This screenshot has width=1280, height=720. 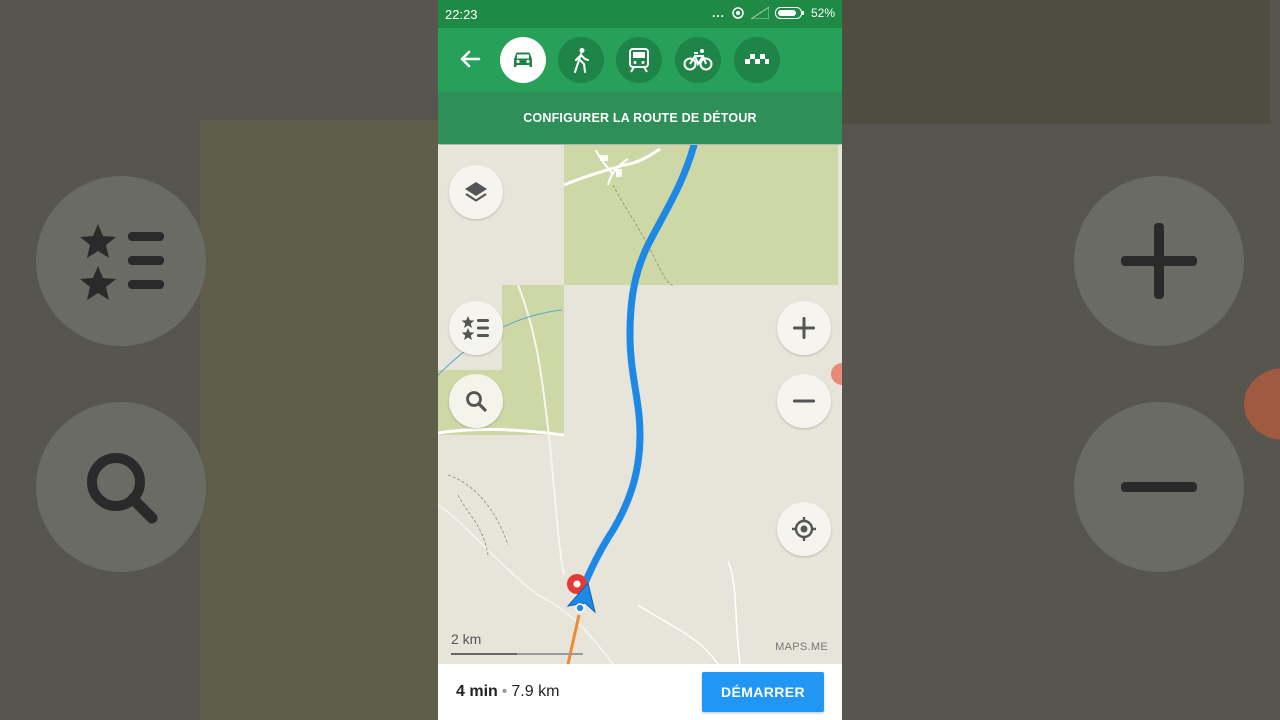 I want to click on zoom-in-button, so click(x=804, y=328).